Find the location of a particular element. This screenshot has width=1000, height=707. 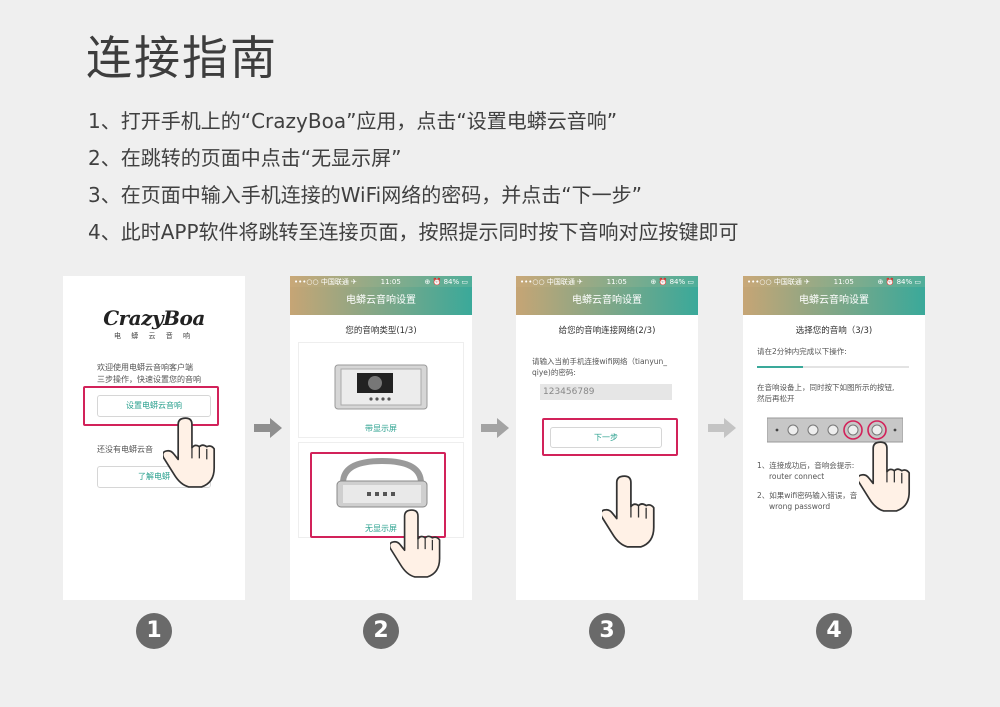

speaker-with-display-icon is located at coordinates (381, 387).